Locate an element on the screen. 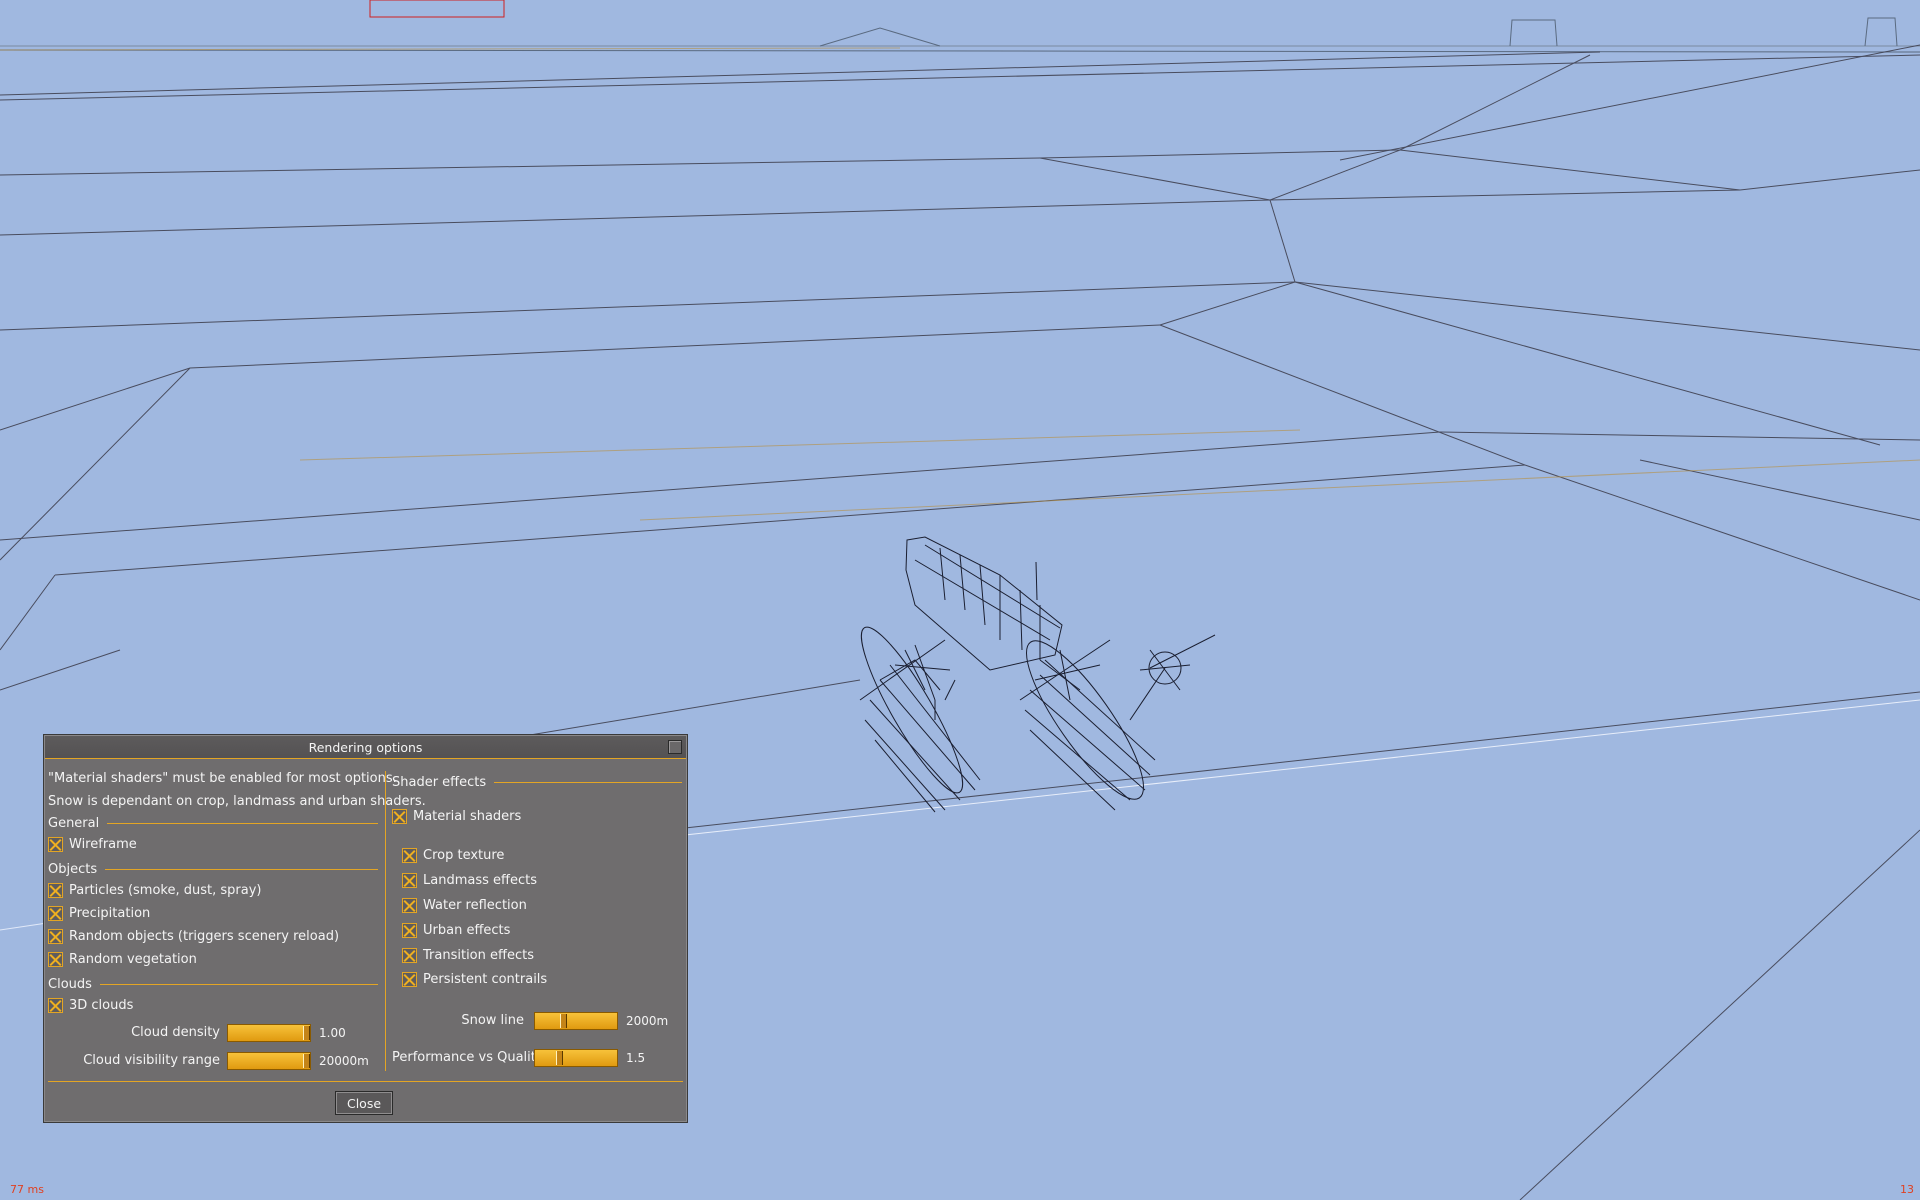 This screenshot has width=1920, height=1200. cloud-density-value: 1.00 is located at coordinates (332, 1033).